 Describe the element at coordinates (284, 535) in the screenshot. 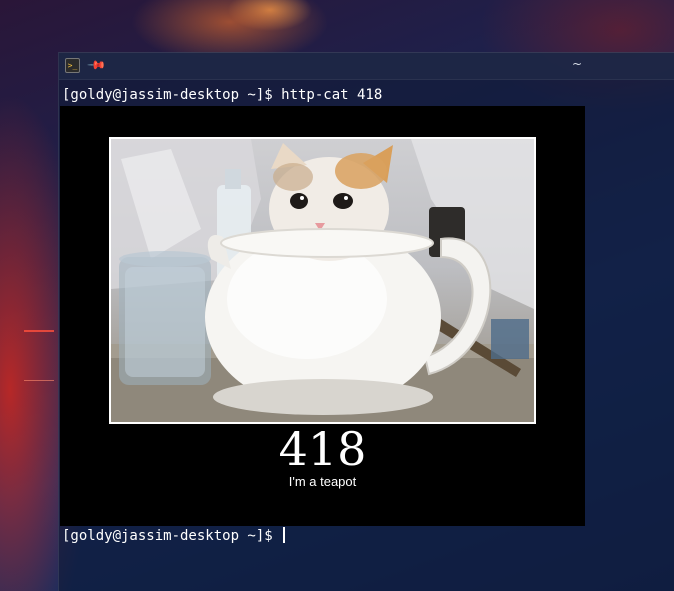

I see `text-cursor` at that location.